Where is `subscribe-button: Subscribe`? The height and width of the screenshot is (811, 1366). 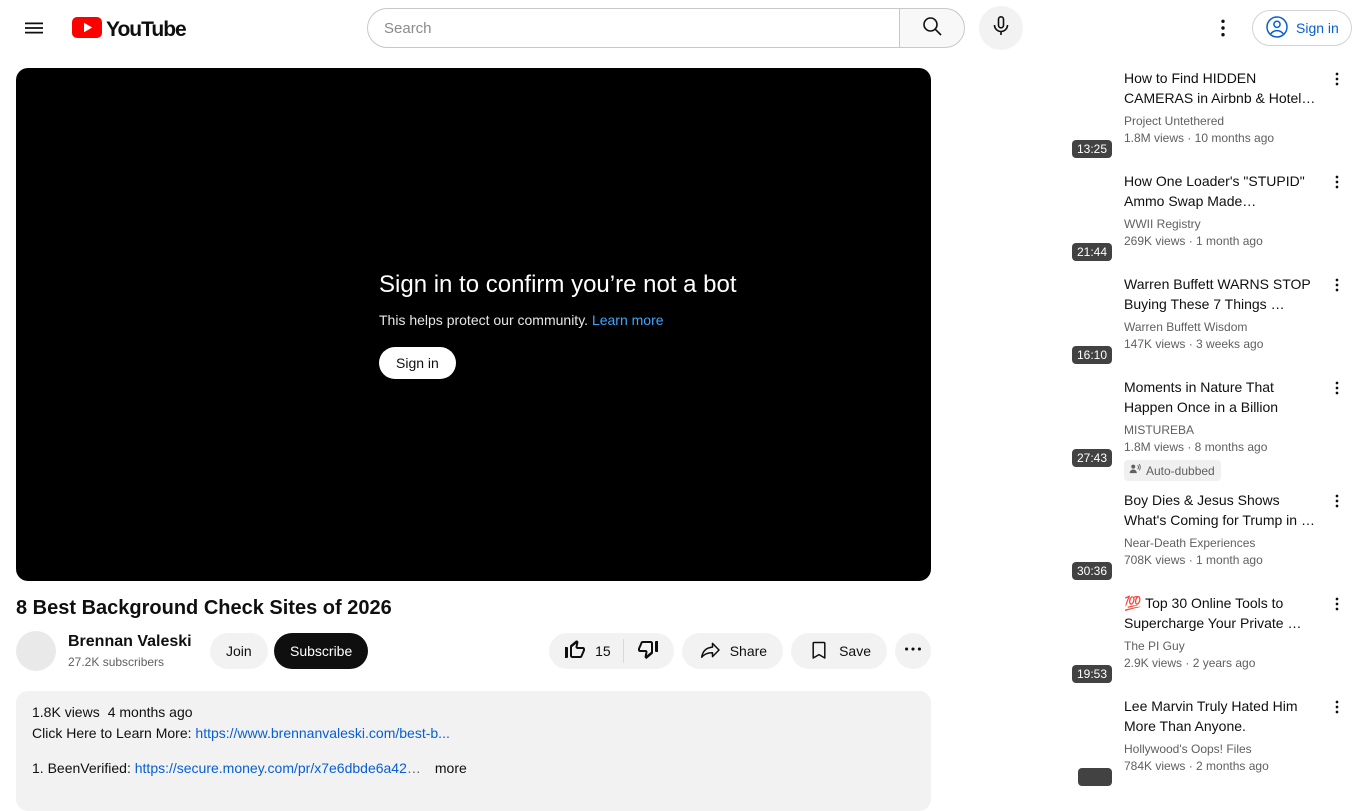 subscribe-button: Subscribe is located at coordinates (321, 651).